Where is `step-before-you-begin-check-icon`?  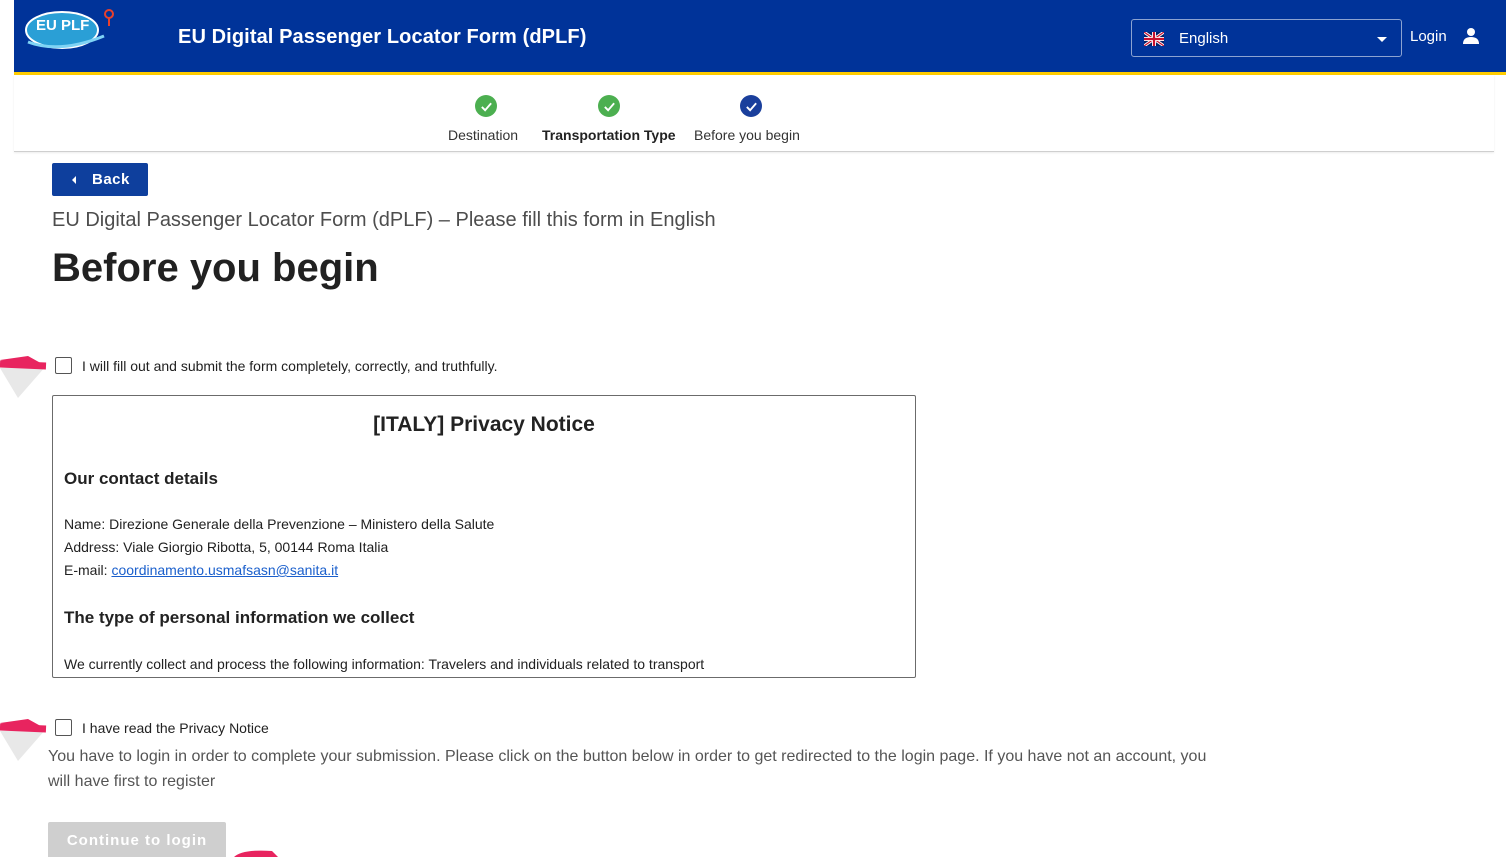 step-before-you-begin-check-icon is located at coordinates (751, 106).